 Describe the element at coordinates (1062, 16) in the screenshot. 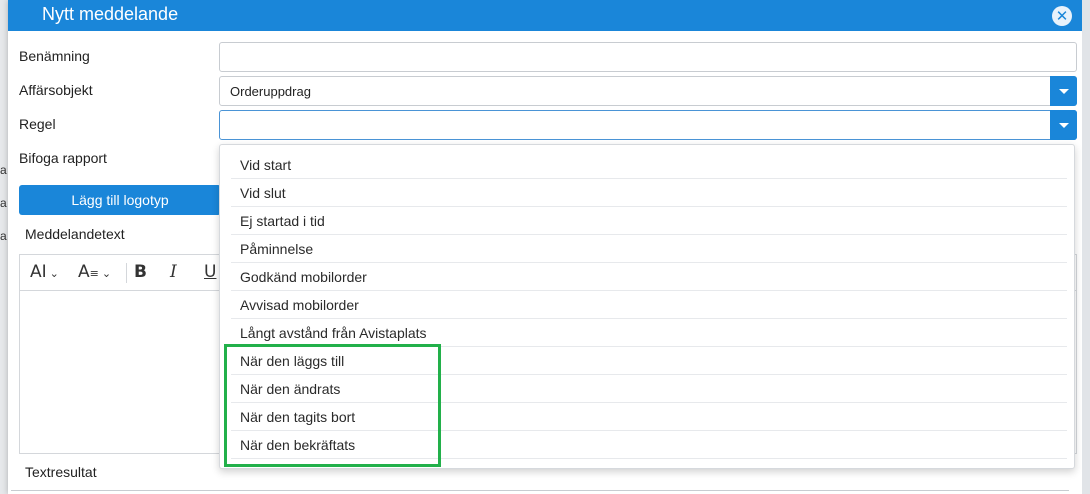

I see `close-icon: ✕` at that location.